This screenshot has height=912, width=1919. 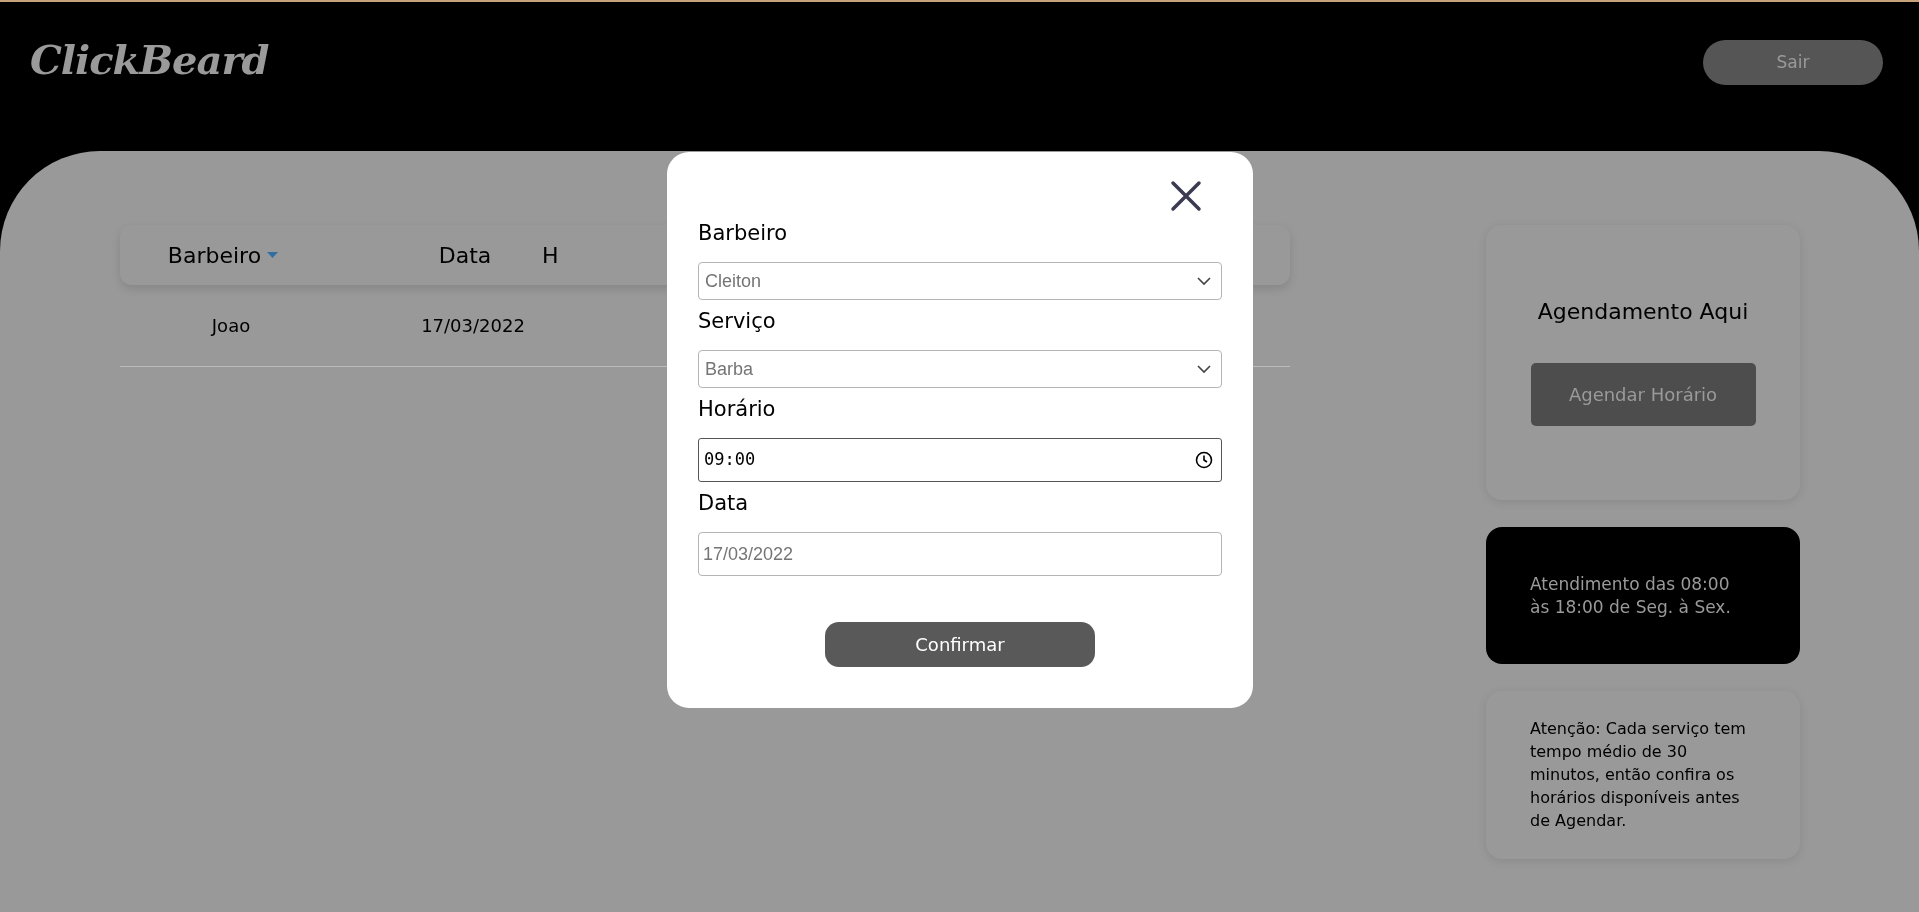 What do you see at coordinates (214, 255) in the screenshot?
I see `column-header: Barbeiro` at bounding box center [214, 255].